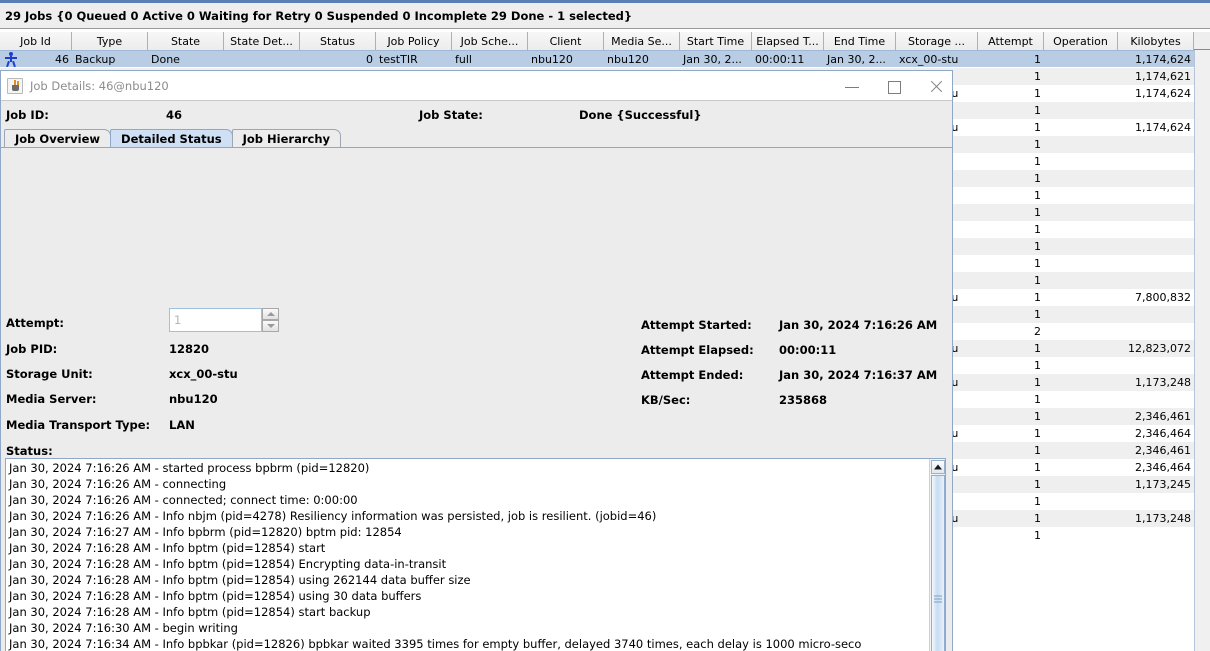 Image resolution: width=1210 pixels, height=651 pixels. What do you see at coordinates (32, 349) in the screenshot?
I see `field-label-job-pid: Job PID:` at bounding box center [32, 349].